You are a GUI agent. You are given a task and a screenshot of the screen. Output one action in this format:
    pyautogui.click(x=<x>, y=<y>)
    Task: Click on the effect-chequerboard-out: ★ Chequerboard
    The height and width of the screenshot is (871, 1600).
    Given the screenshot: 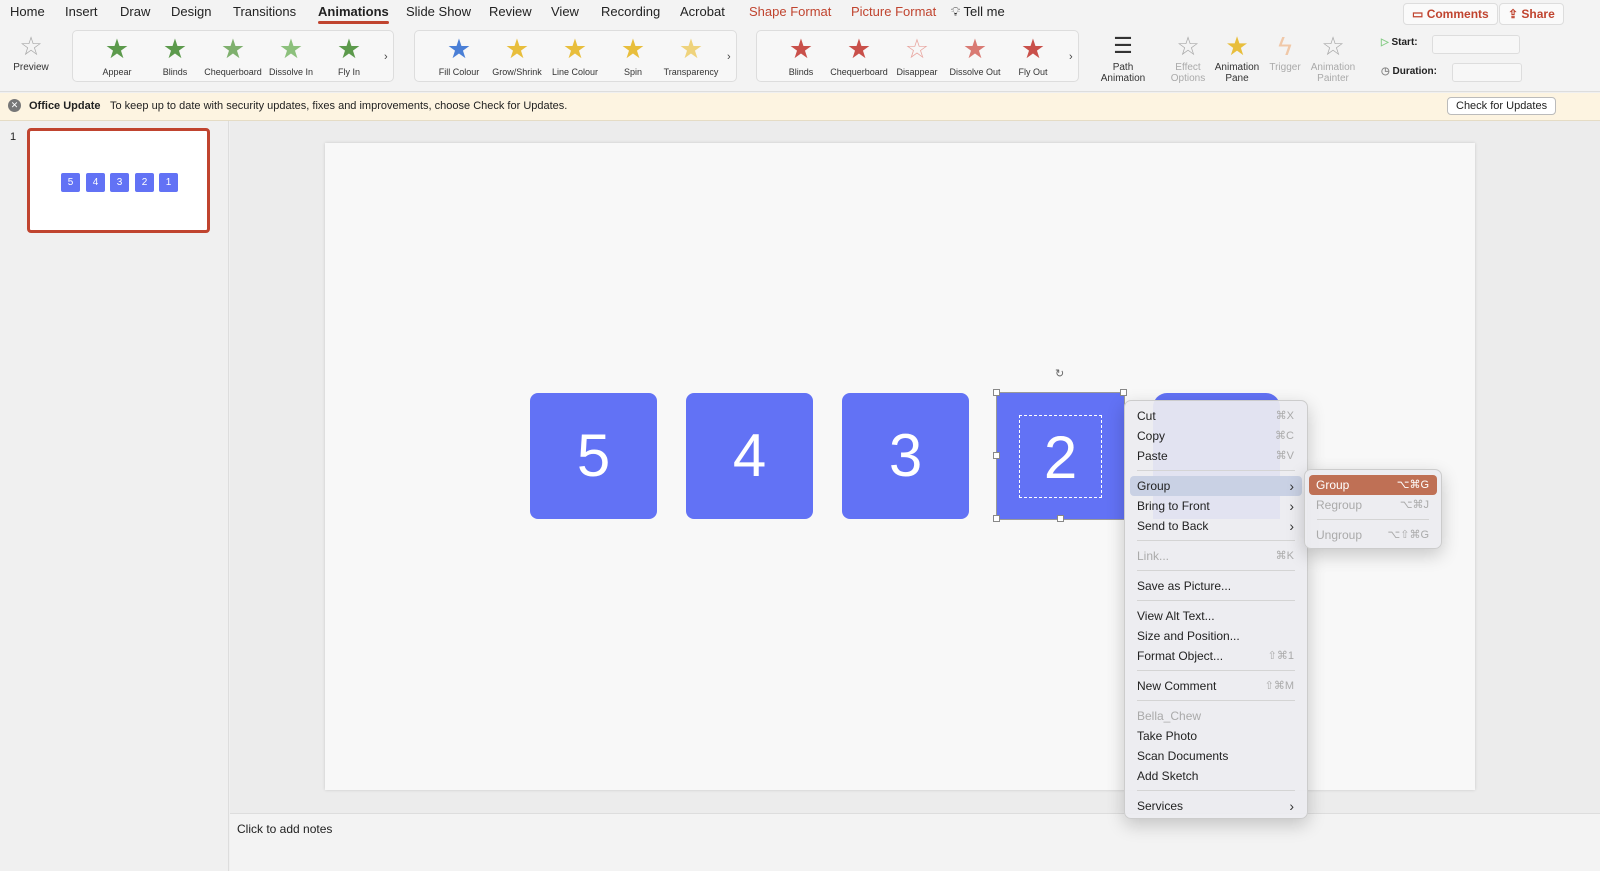 What is the action you would take?
    pyautogui.click(x=859, y=54)
    